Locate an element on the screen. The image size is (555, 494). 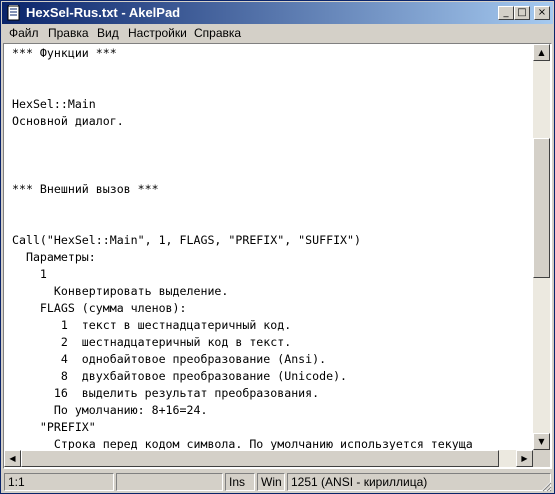
text-line: 2 шестнадцатеричный код в текст. is located at coordinates (152, 342).